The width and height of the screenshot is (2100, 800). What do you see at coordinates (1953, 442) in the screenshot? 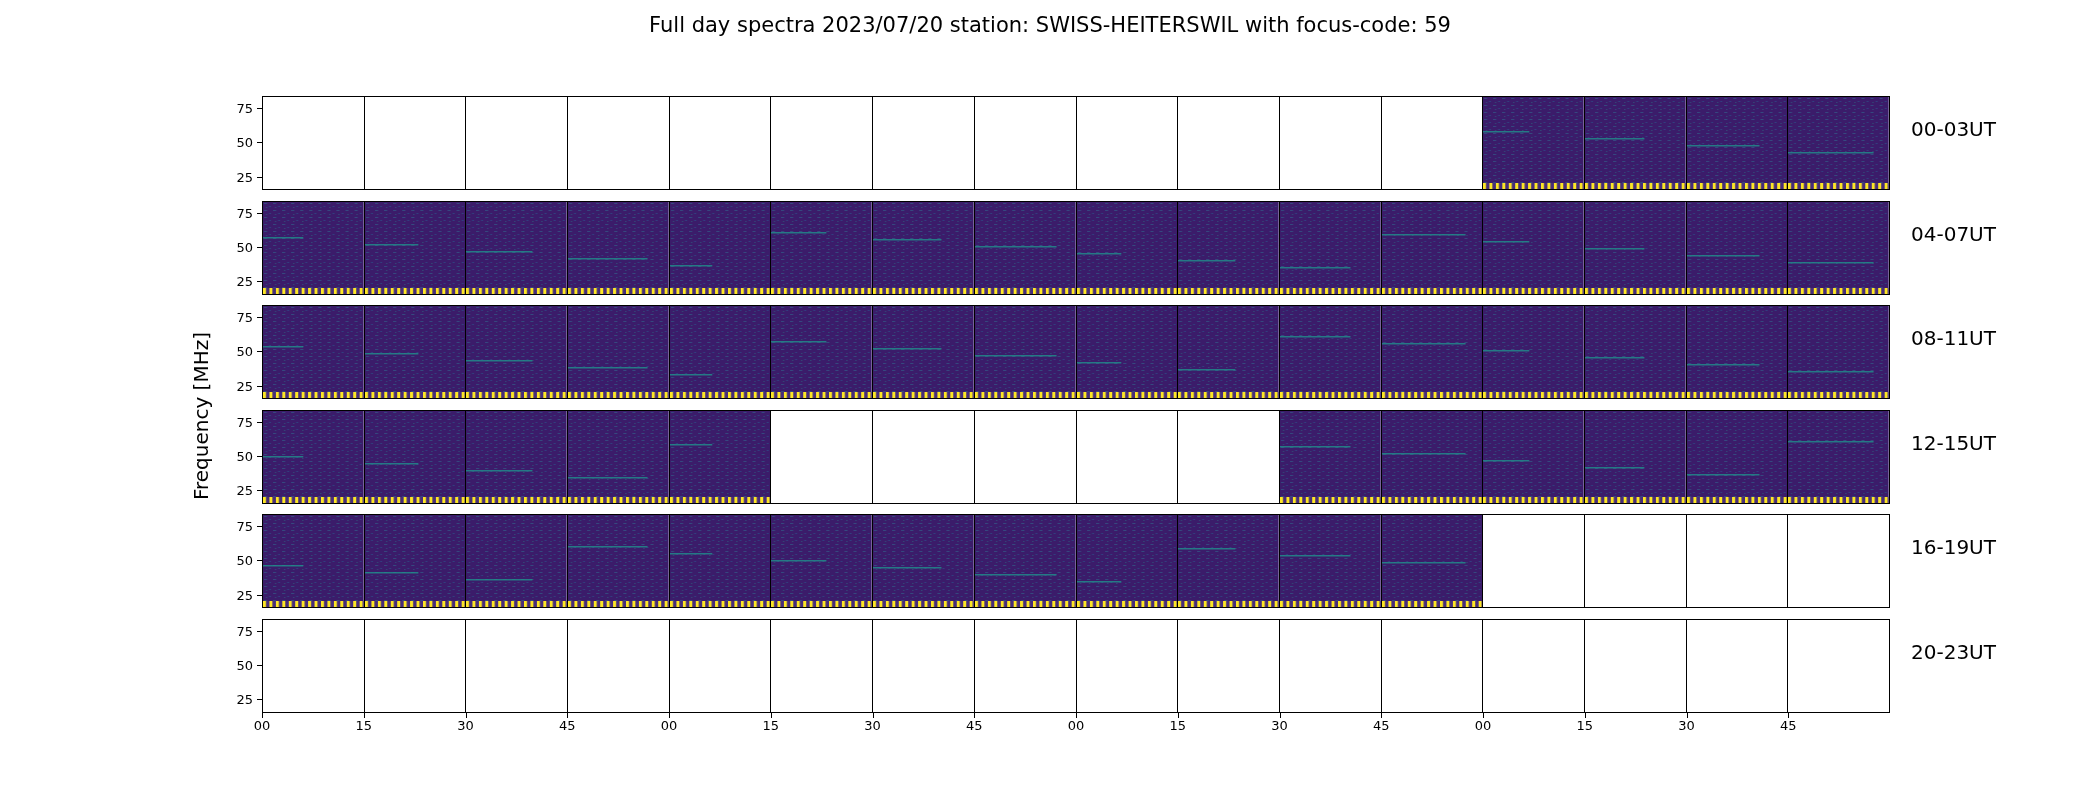
I see `row-label: 12-15UT` at bounding box center [1953, 442].